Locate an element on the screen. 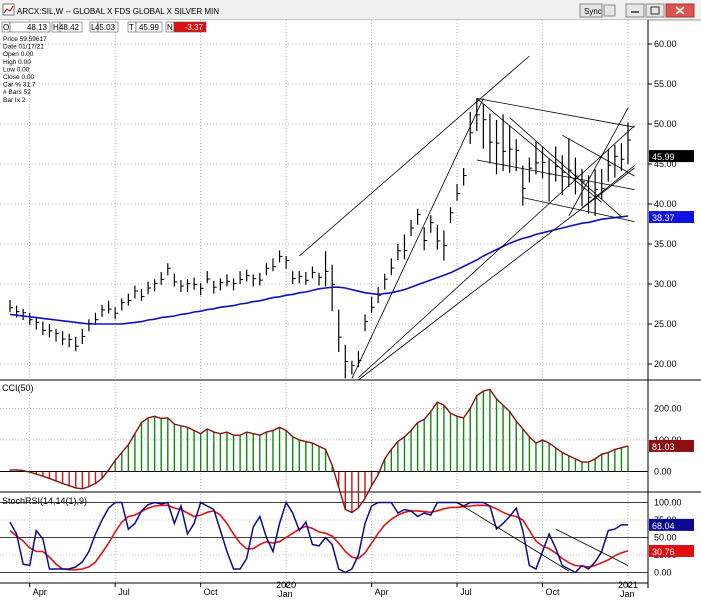  info-line: Open 0.00 is located at coordinates (18, 54).